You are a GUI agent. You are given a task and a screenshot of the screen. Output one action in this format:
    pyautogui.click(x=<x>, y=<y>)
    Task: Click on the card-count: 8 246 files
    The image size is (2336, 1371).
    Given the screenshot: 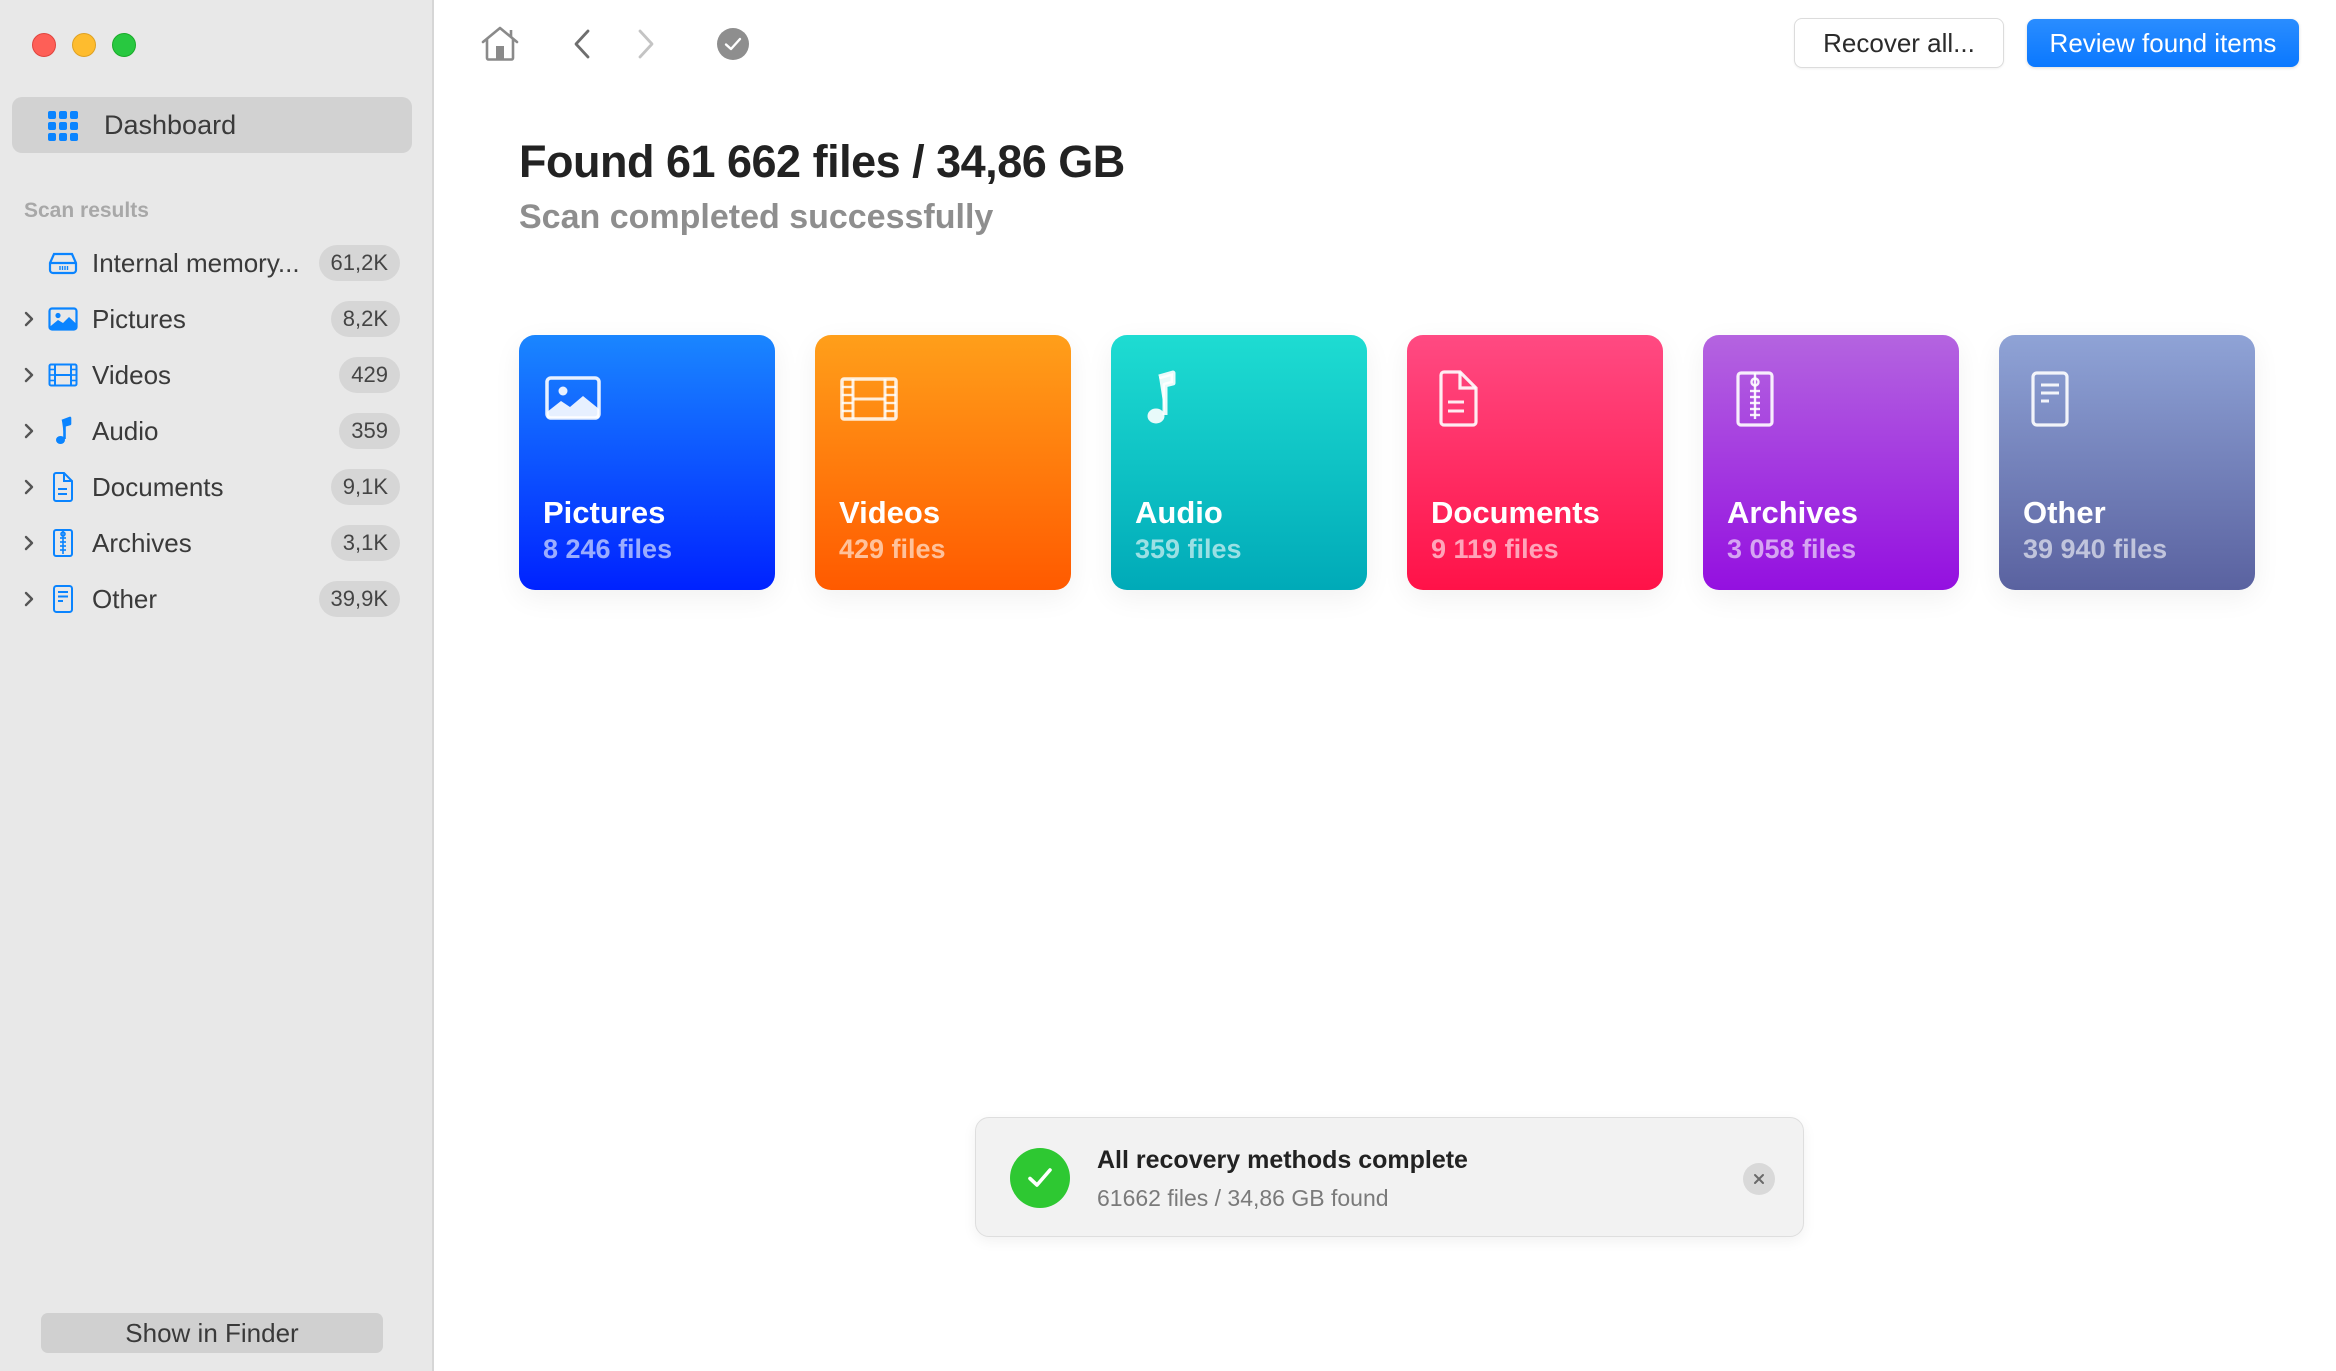 What is the action you would take?
    pyautogui.click(x=608, y=549)
    